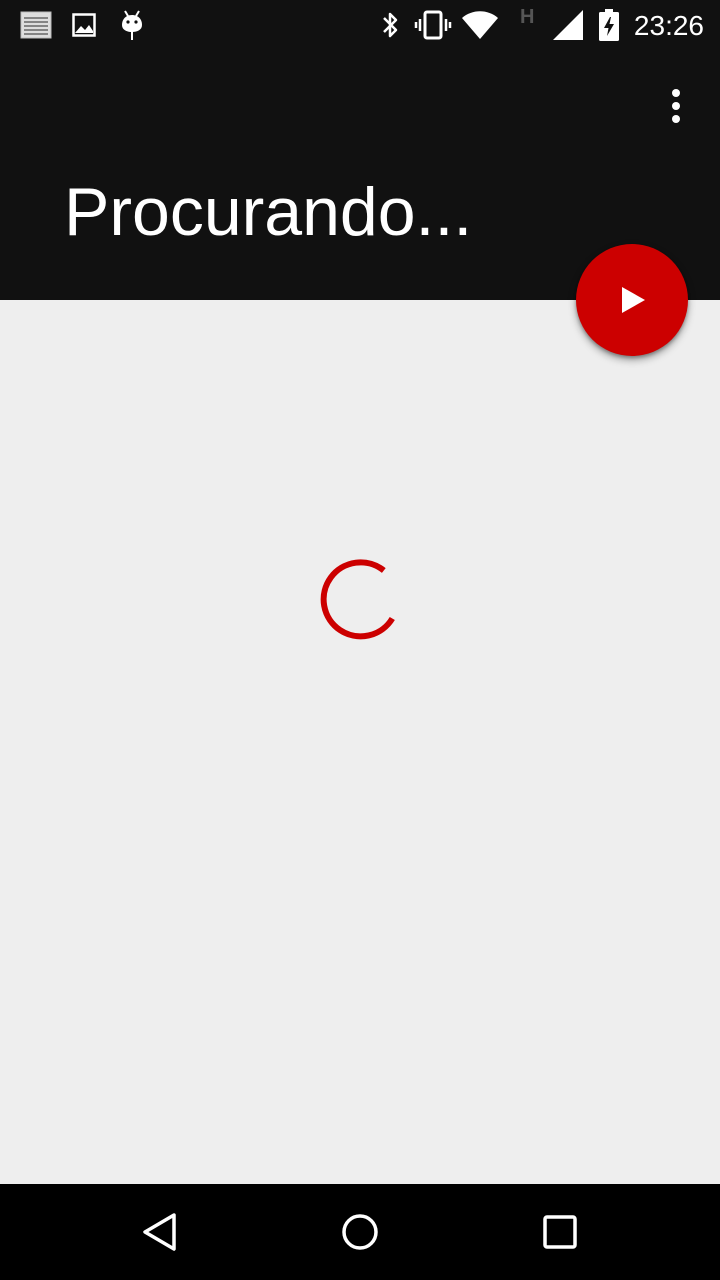  I want to click on overflow-menu-icon, so click(676, 106).